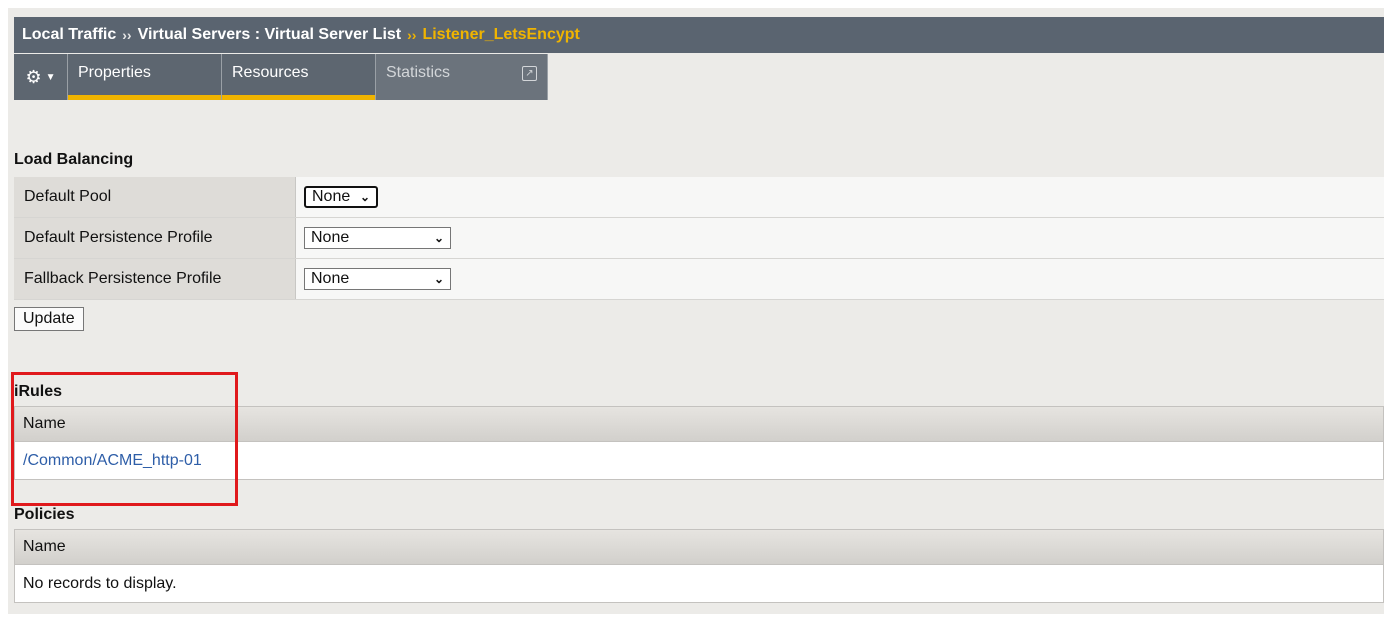 The width and height of the screenshot is (1384, 622). I want to click on tab-resources-label: Resources, so click(270, 72).